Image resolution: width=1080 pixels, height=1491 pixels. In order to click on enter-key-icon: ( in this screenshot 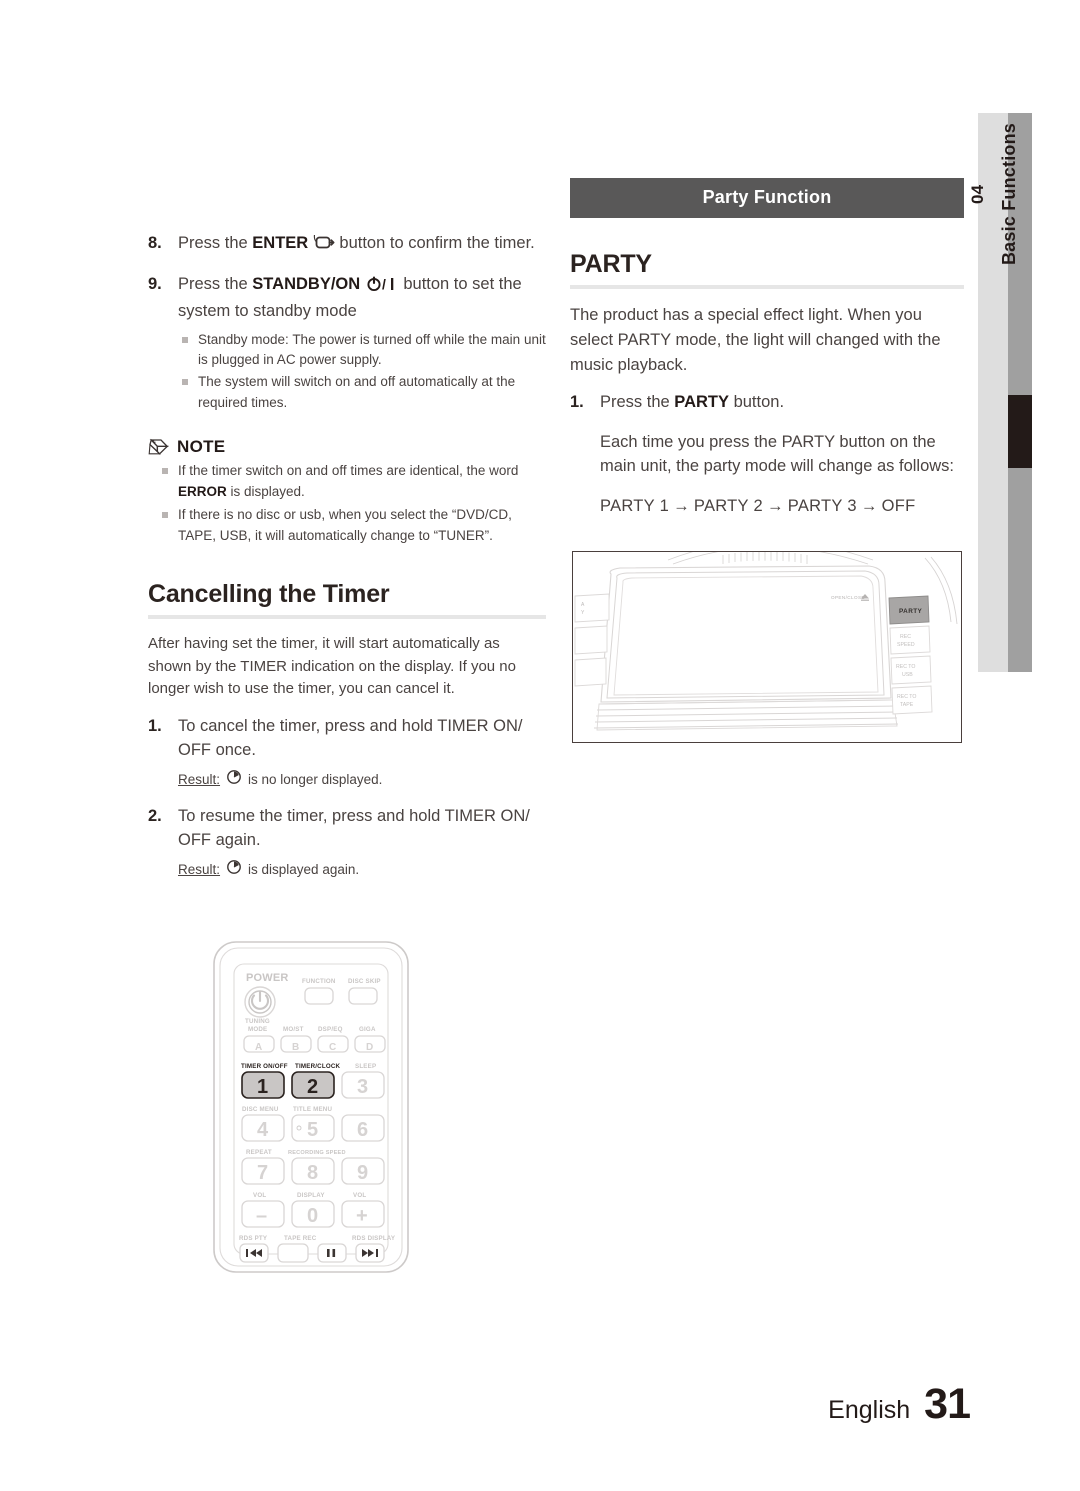, I will do `click(324, 243)`.